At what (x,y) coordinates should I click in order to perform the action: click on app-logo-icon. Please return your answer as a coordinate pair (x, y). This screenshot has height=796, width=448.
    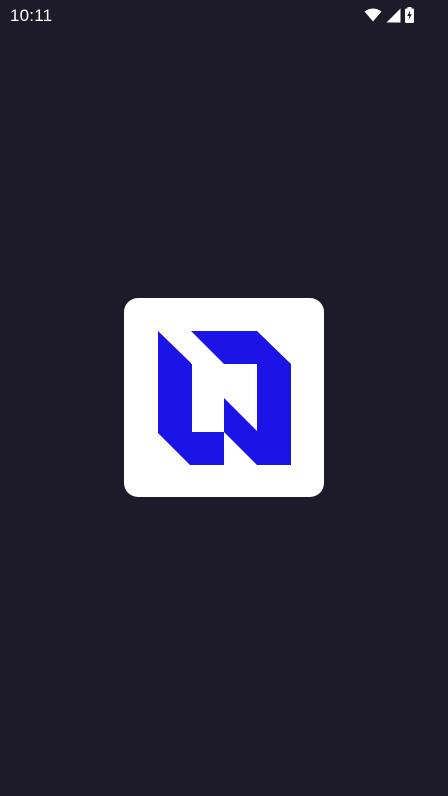
    Looking at the image, I should click on (224, 397).